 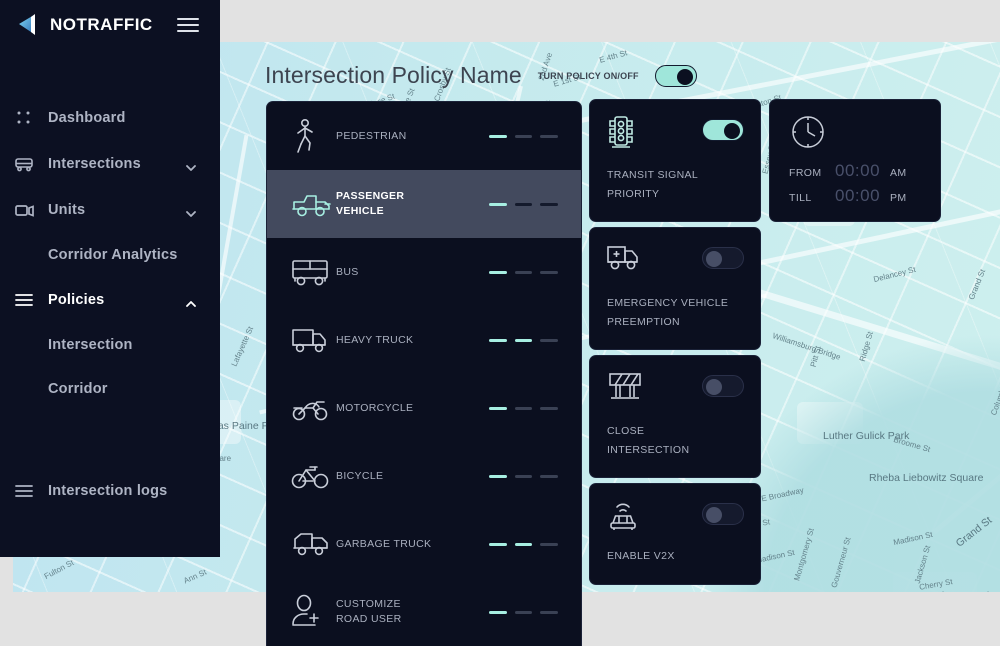 I want to click on road-user-label: PEDESTRIAN, so click(x=371, y=135).